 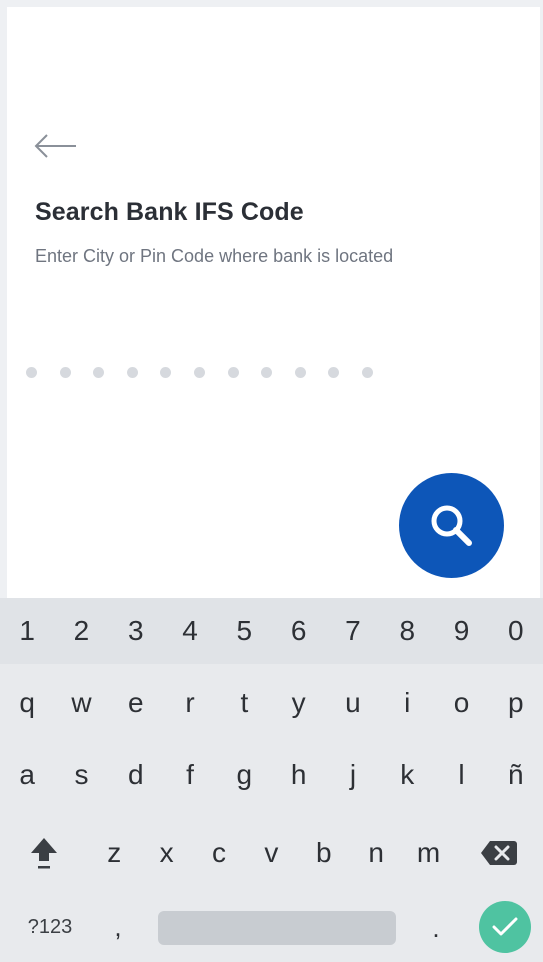 I want to click on key-j: j, so click(x=353, y=775).